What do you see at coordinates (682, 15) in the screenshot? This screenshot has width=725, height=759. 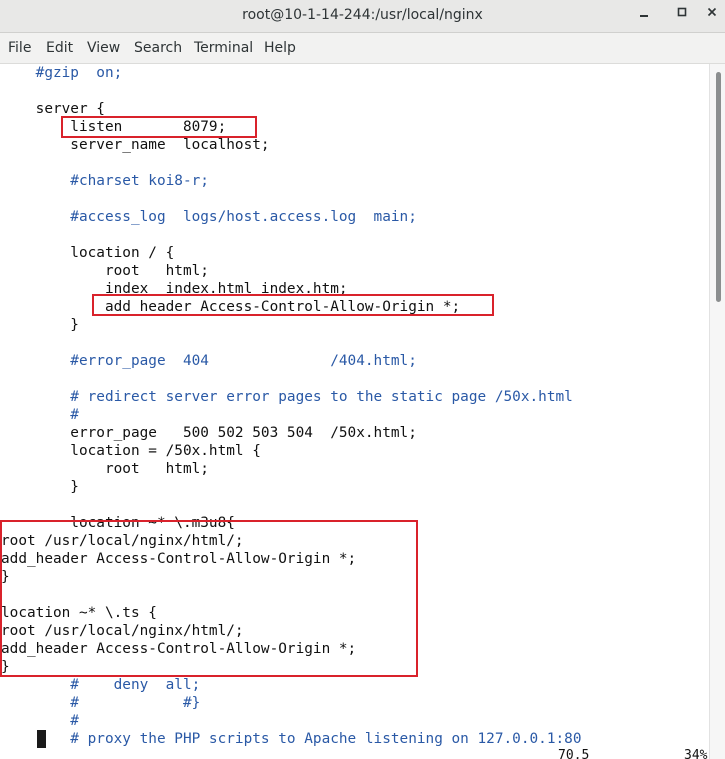 I see `maximize-icon` at bounding box center [682, 15].